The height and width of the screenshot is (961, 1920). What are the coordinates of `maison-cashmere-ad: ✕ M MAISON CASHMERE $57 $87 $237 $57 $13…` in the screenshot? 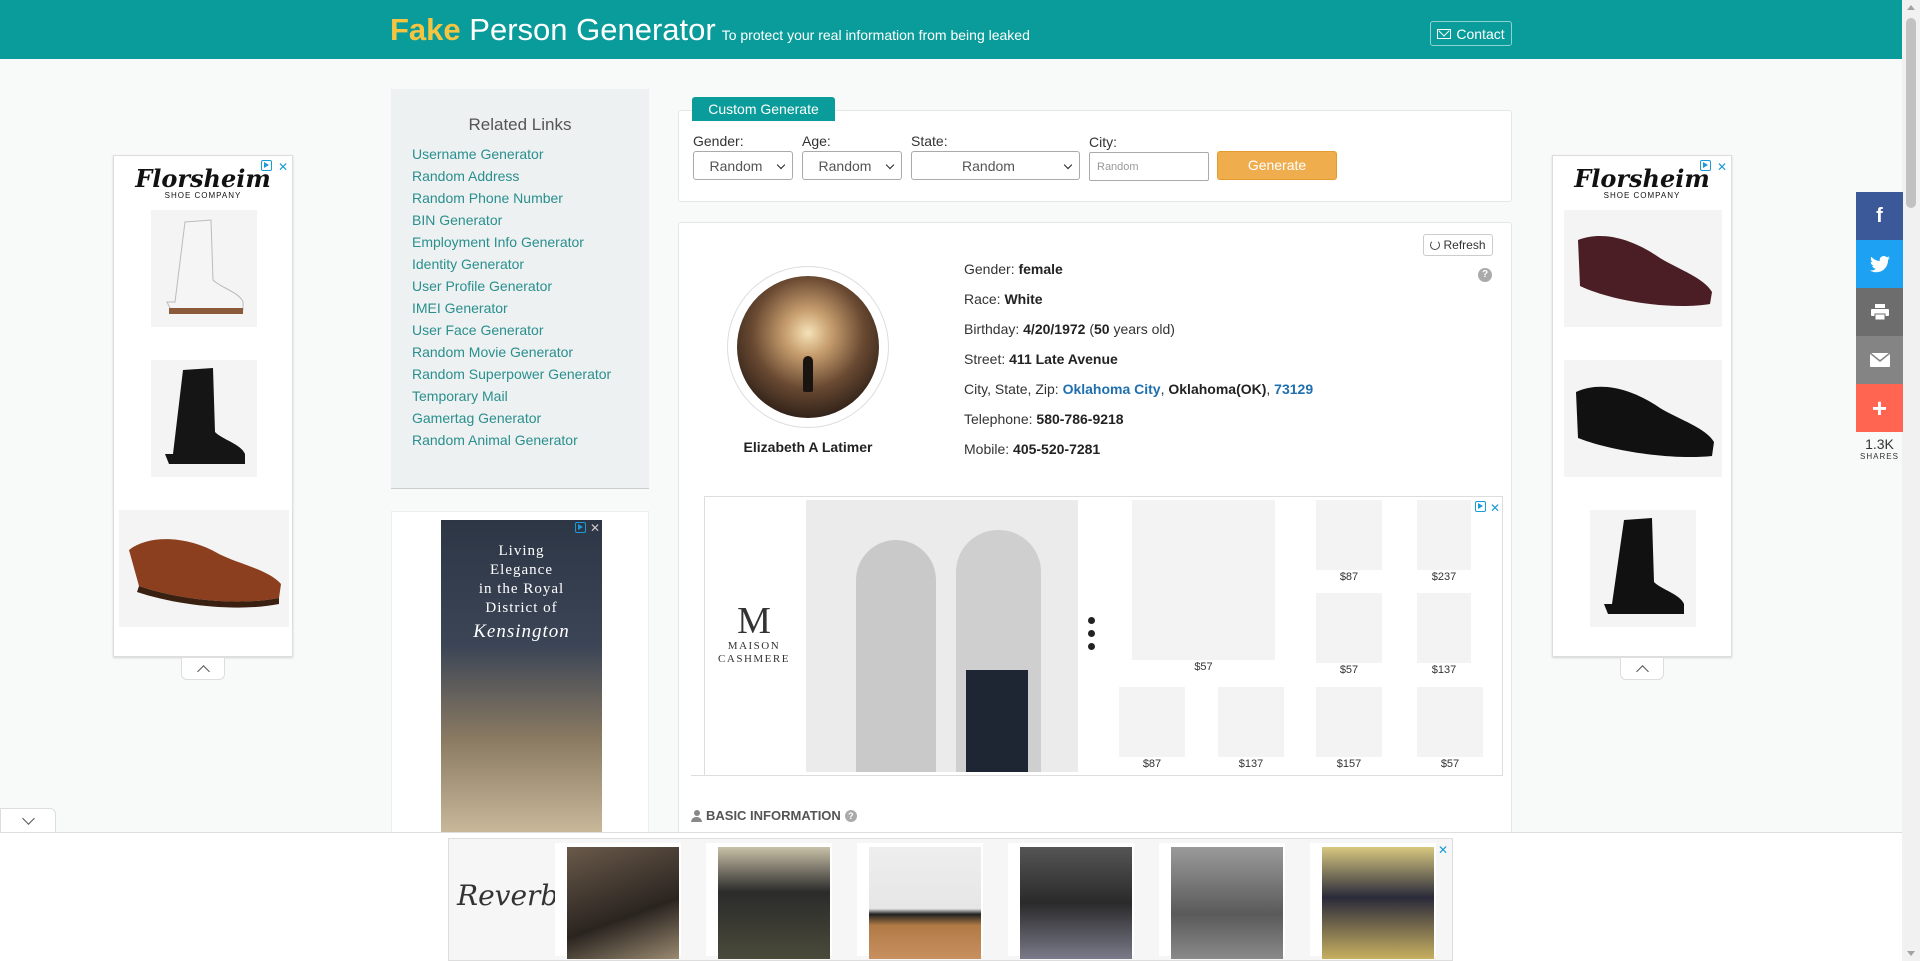 It's located at (1103, 636).